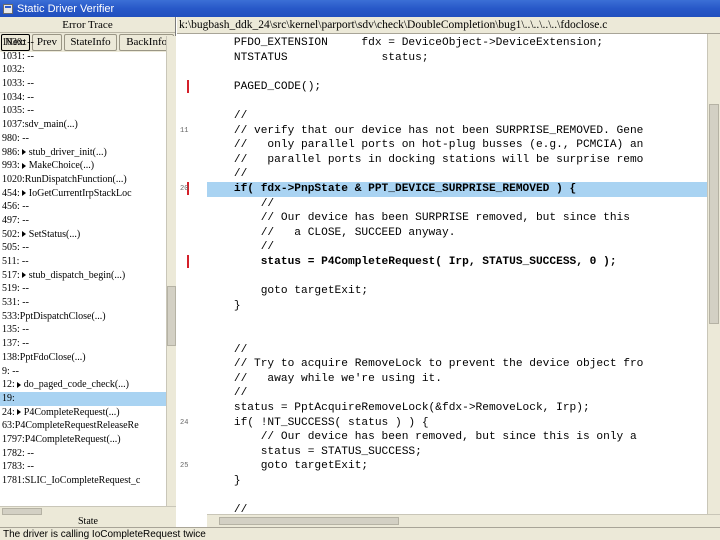 The width and height of the screenshot is (720, 540). What do you see at coordinates (18, 467) in the screenshot?
I see `trace-row-text: 1783: --` at bounding box center [18, 467].